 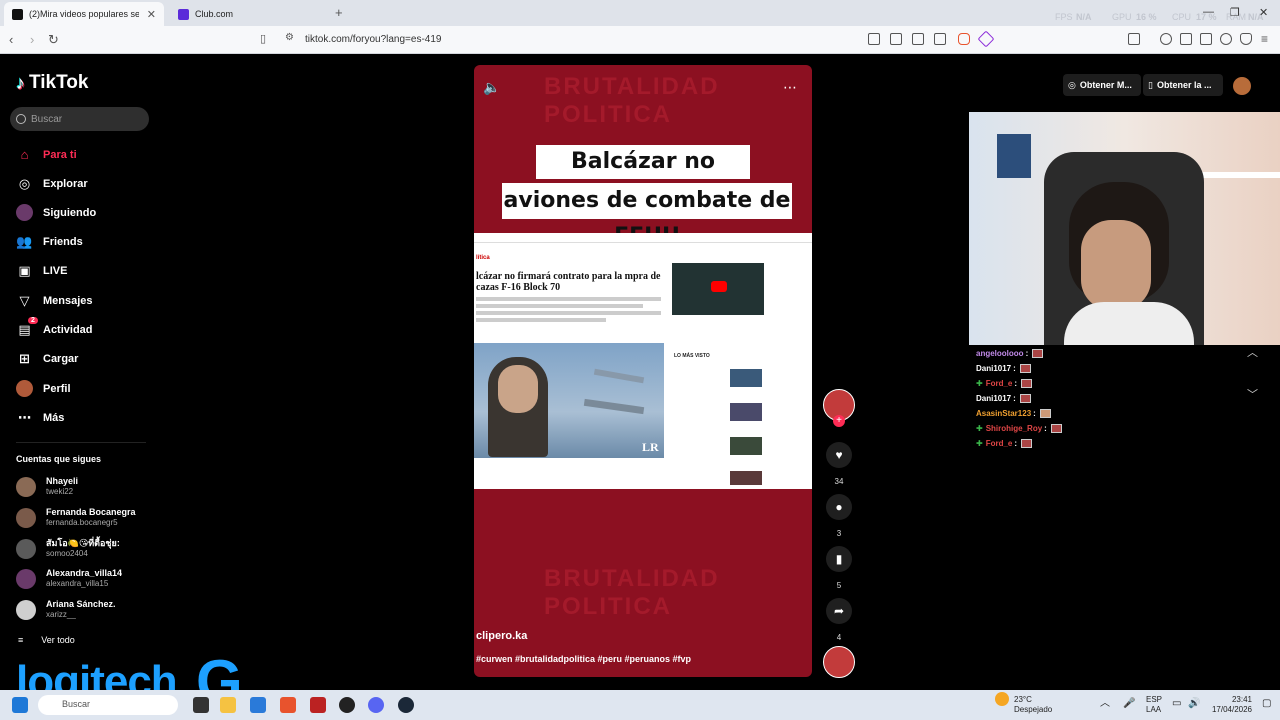 I want to click on video-author: clipero.ka, so click(x=501, y=636).